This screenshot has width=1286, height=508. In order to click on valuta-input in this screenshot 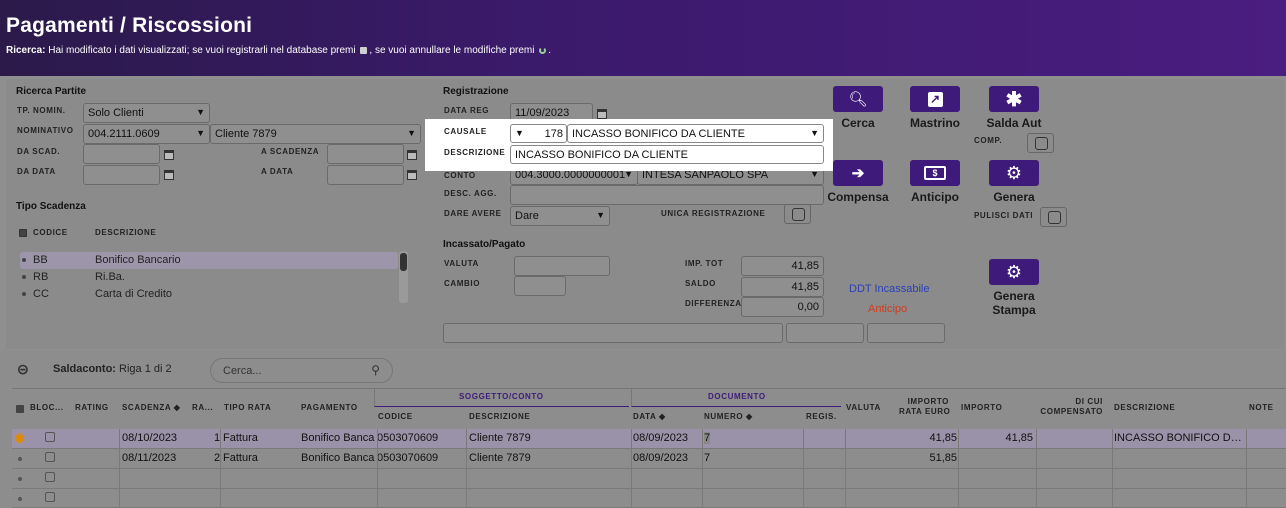, I will do `click(562, 266)`.